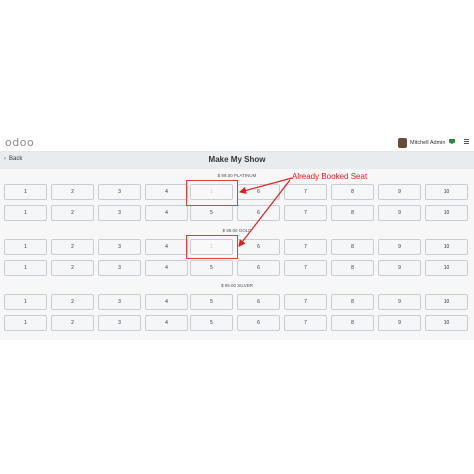  Describe the element at coordinates (330, 176) in the screenshot. I see `annotation-label: Already Booked Seat` at that location.